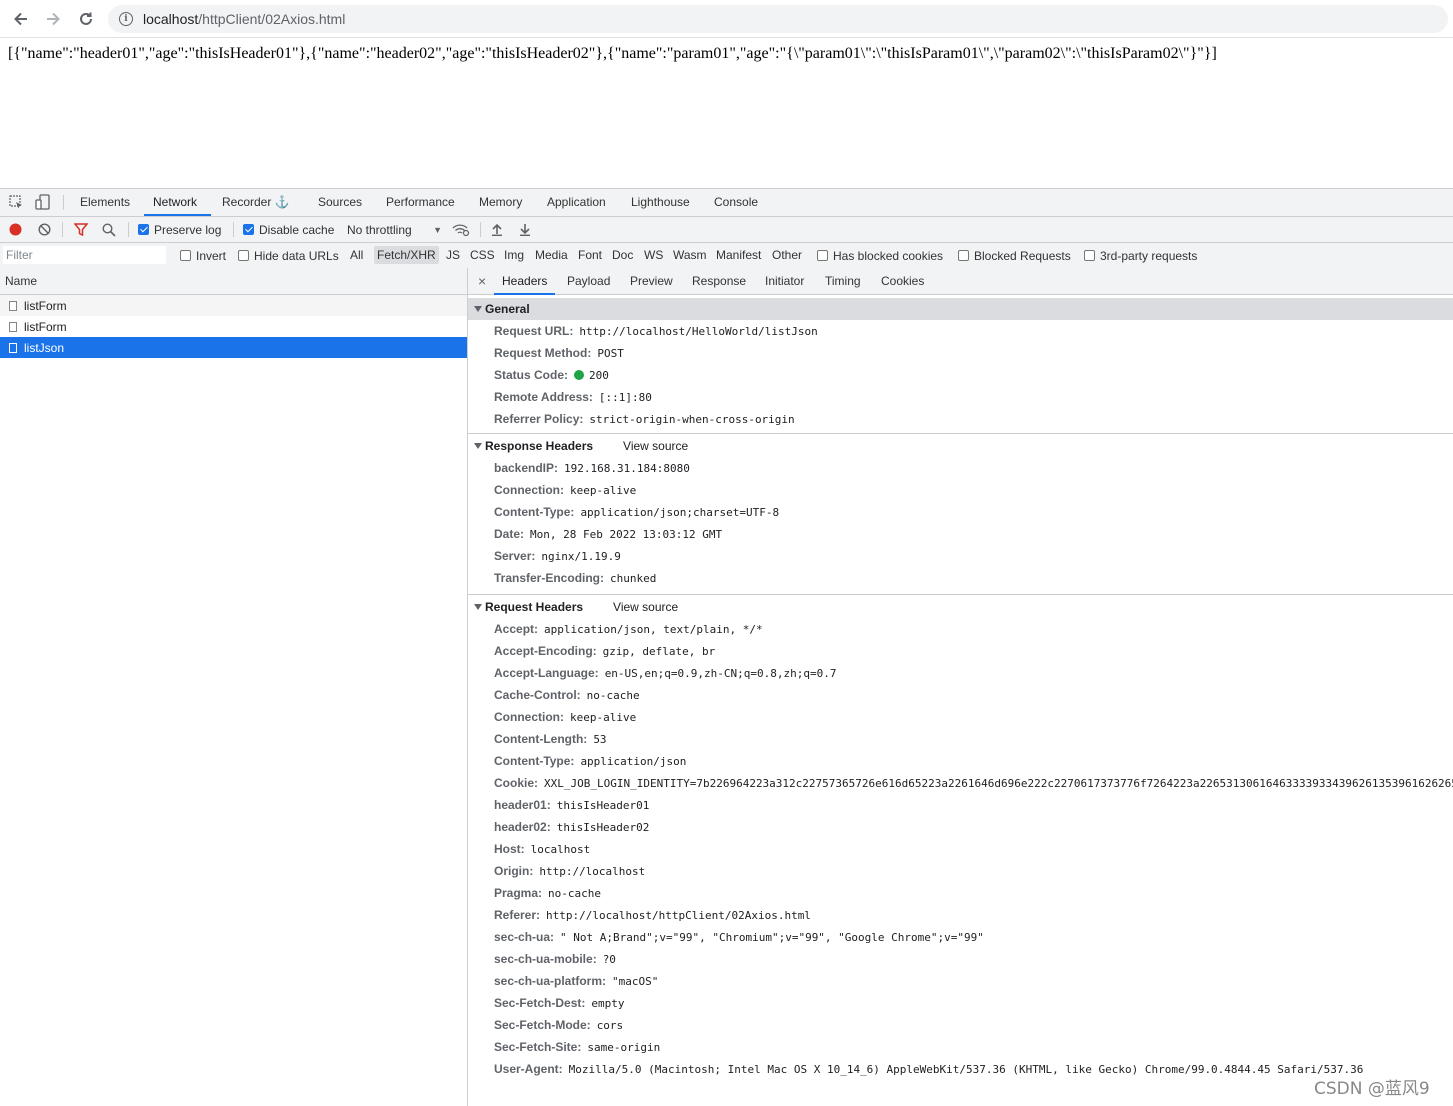  Describe the element at coordinates (44, 347) in the screenshot. I see `request-name: listJson` at that location.